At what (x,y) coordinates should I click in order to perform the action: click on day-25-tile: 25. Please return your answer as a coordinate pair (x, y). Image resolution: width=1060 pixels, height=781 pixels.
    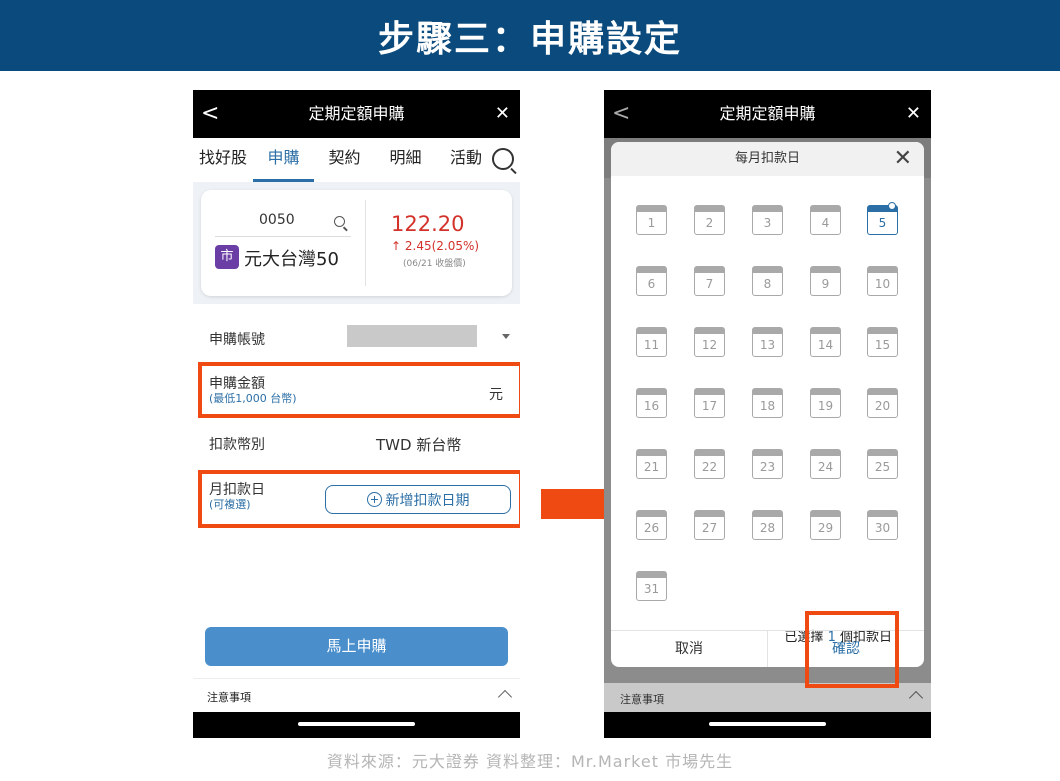
    Looking at the image, I should click on (882, 464).